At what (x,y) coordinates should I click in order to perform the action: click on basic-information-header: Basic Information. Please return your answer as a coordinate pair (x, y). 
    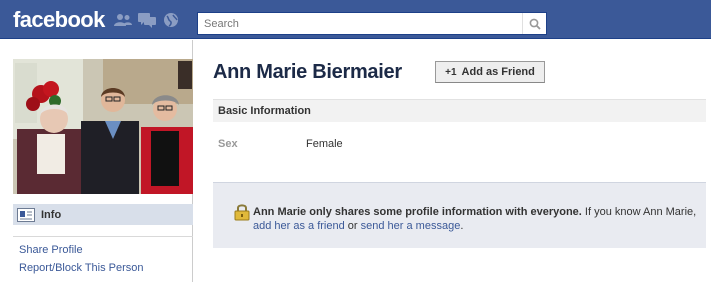
    Looking at the image, I should click on (459, 110).